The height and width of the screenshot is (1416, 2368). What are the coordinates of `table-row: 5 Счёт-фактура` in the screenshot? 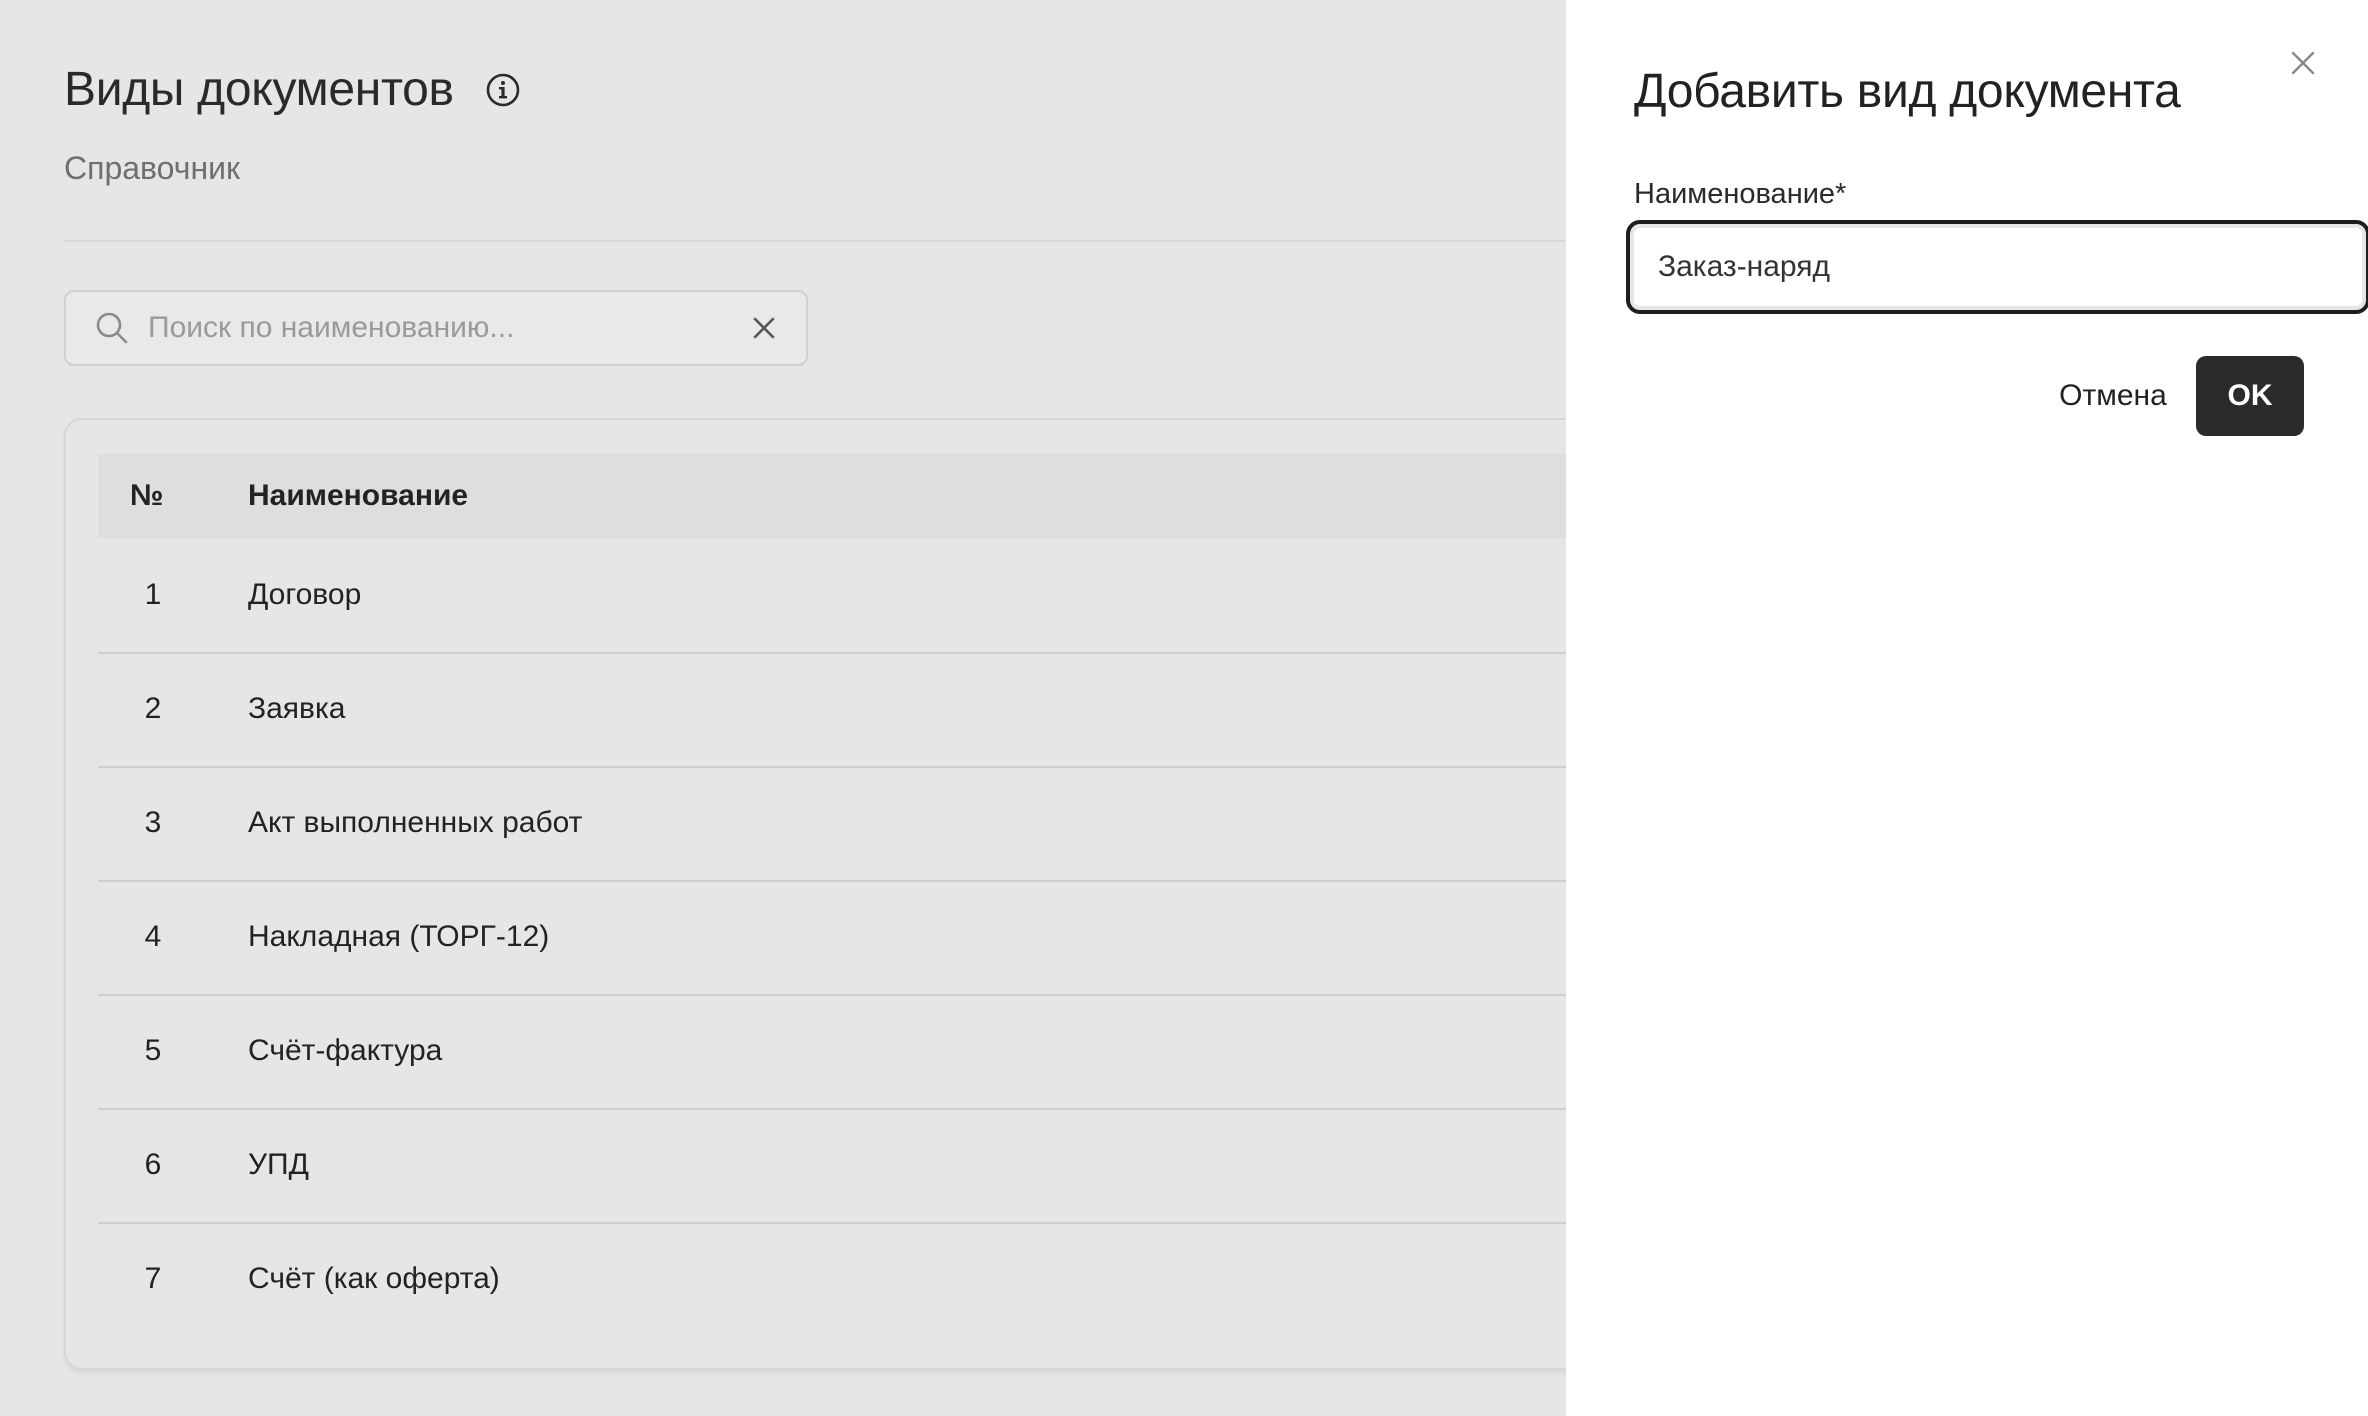 It's located at (878, 1051).